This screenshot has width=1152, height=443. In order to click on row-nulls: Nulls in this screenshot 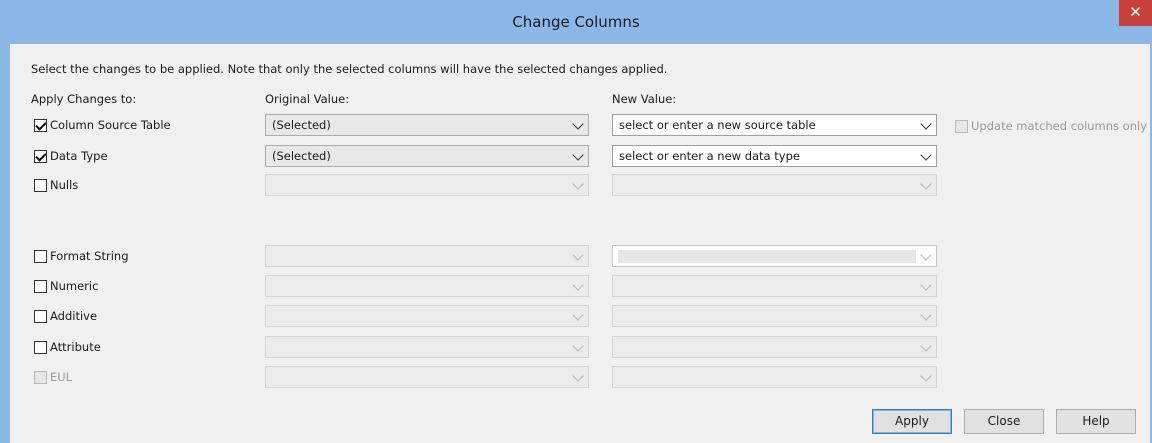, I will do `click(580, 185)`.